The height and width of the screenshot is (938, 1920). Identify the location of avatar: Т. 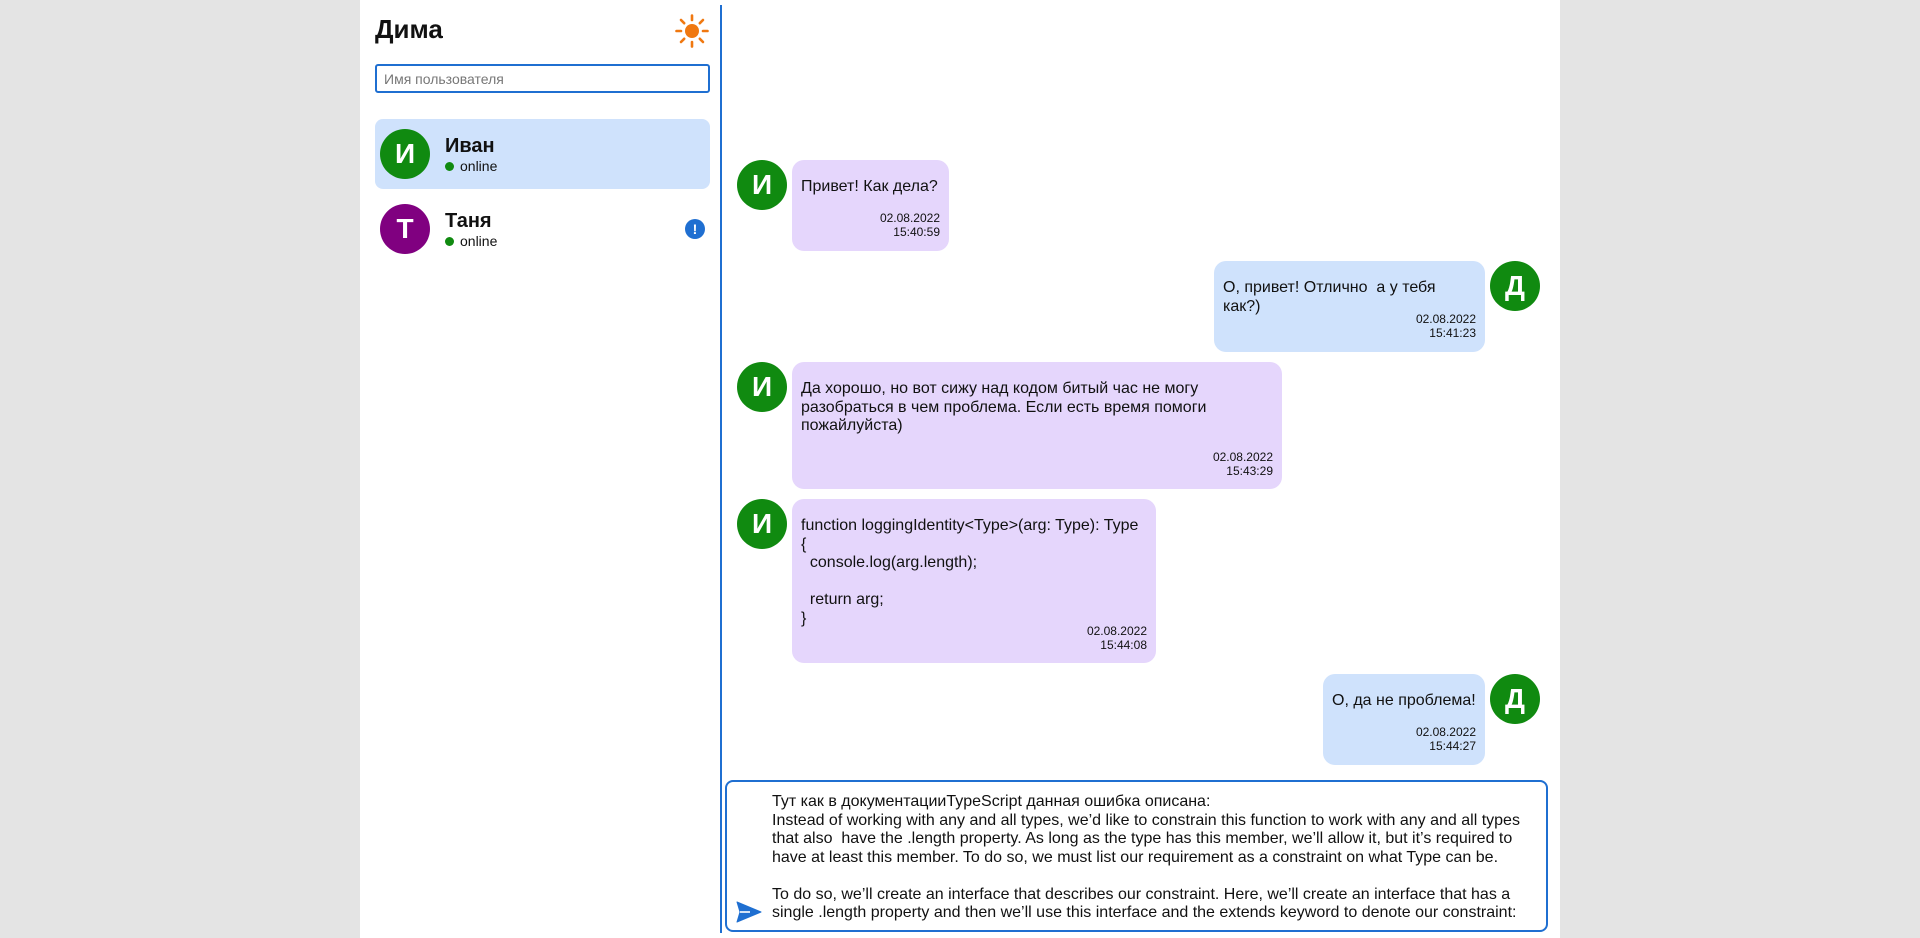
(405, 229).